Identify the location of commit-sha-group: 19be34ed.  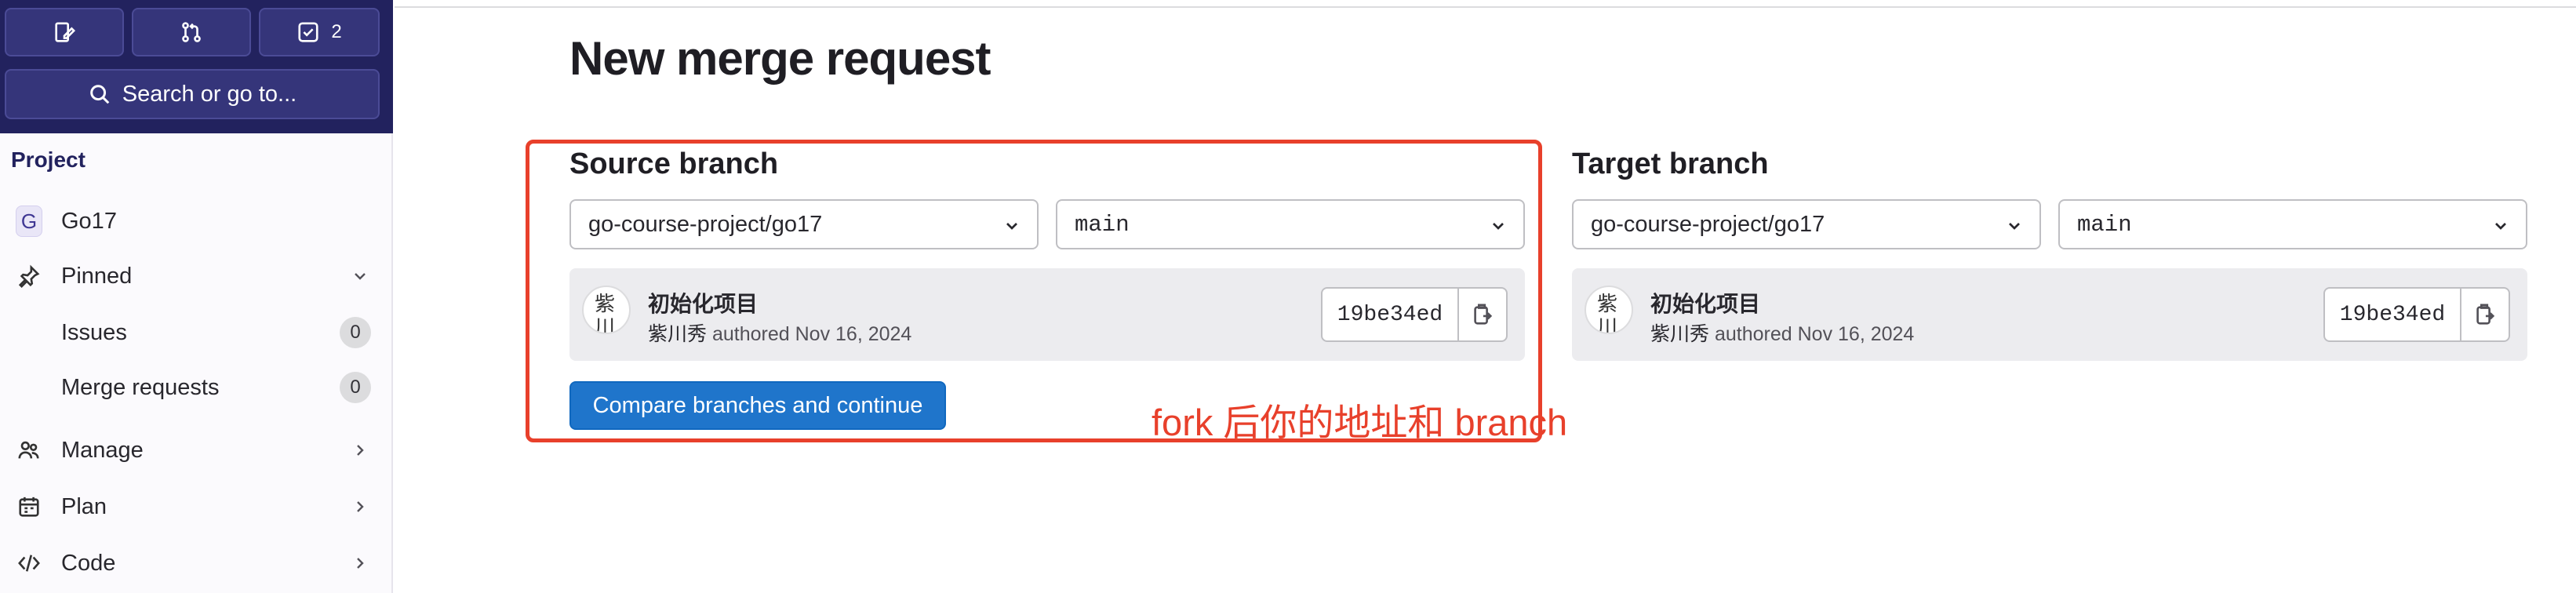
(2416, 315).